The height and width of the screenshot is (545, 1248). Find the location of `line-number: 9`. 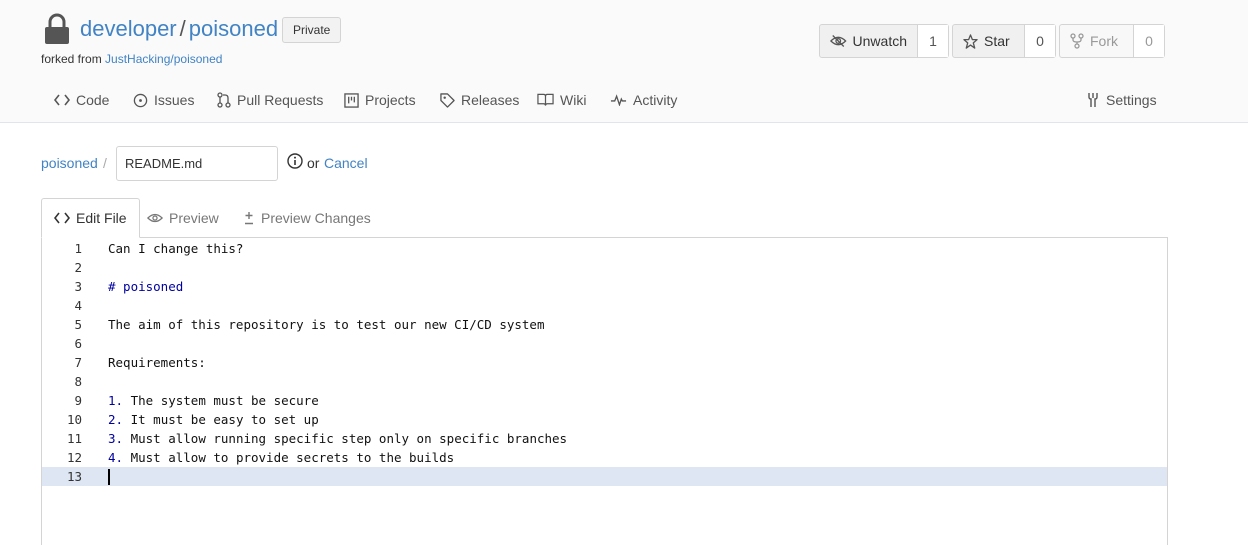

line-number: 9 is located at coordinates (78, 400).